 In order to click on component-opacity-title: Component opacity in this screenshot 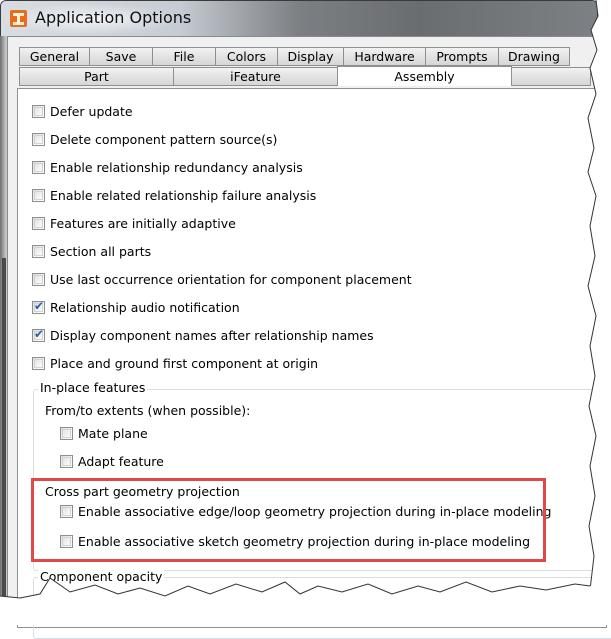, I will do `click(101, 576)`.